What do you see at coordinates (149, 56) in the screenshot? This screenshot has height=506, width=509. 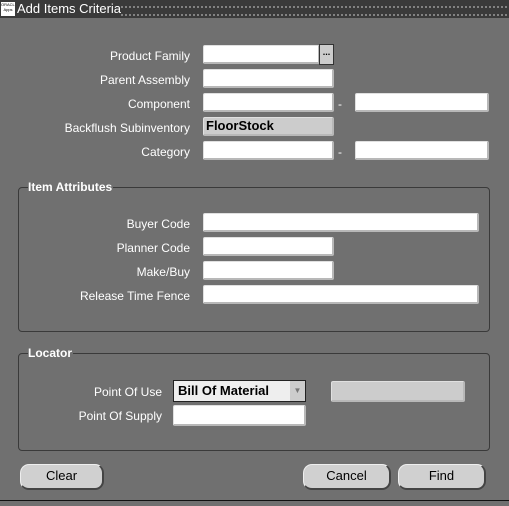 I see `product-family-label: Product Family` at bounding box center [149, 56].